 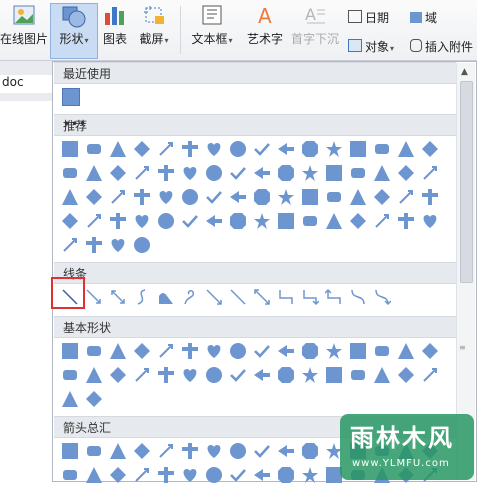 What do you see at coordinates (27, 84) in the screenshot?
I see `document-tab: doc` at bounding box center [27, 84].